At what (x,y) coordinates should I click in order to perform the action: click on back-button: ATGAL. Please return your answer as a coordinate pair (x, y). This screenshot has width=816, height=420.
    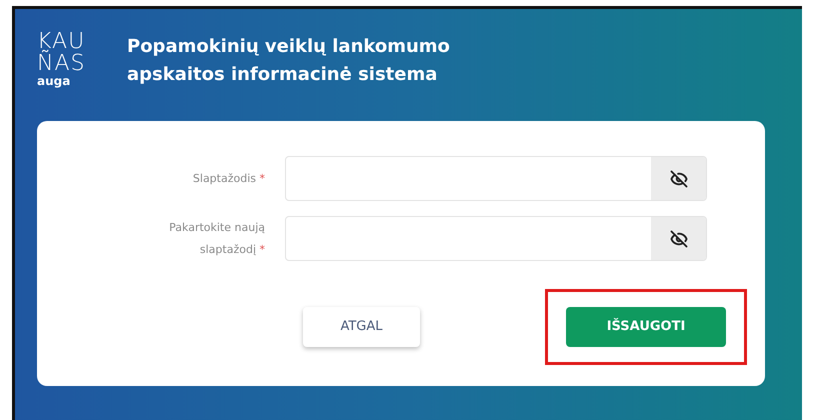
    Looking at the image, I should click on (361, 327).